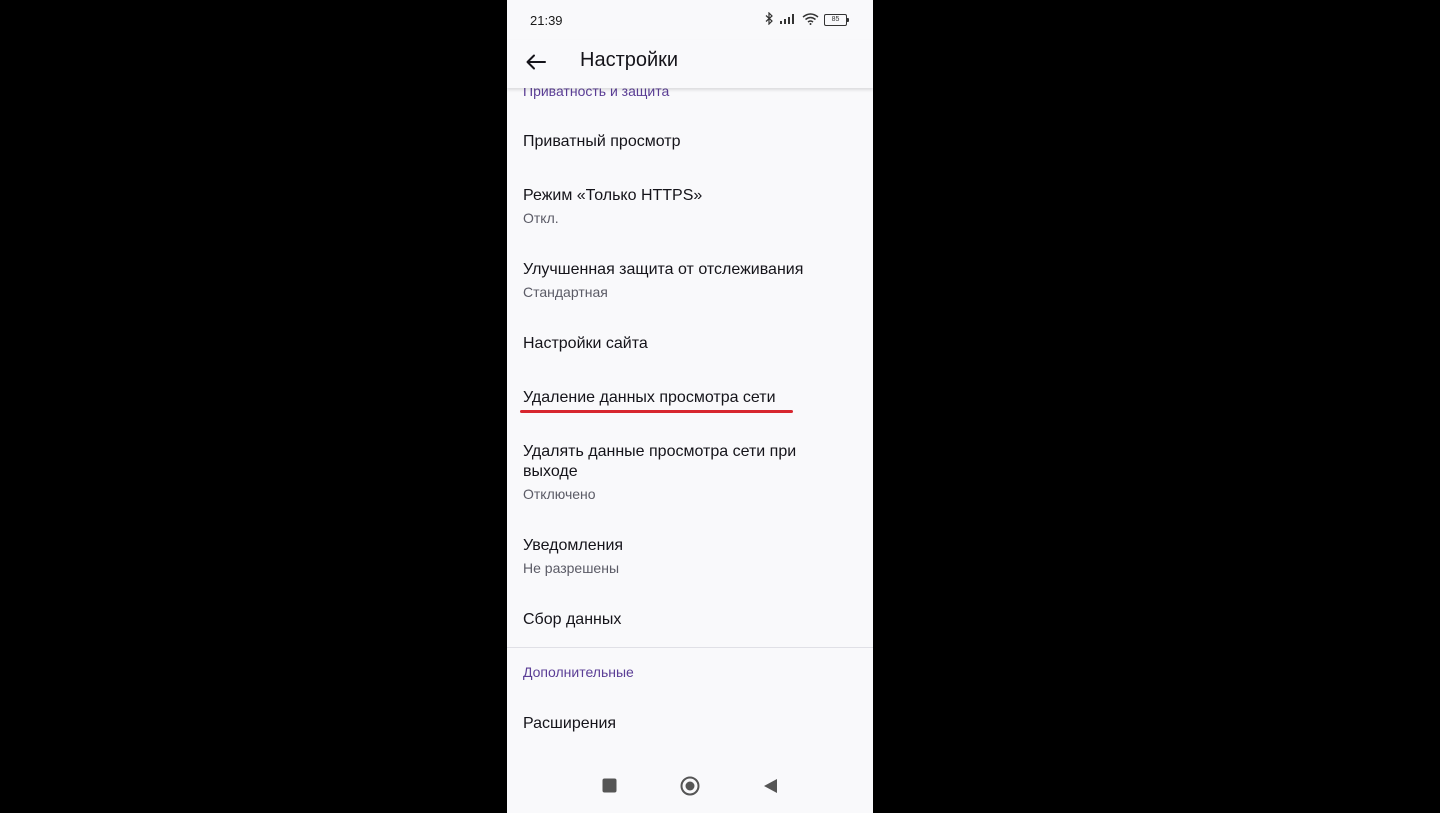 Image resolution: width=1440 pixels, height=813 pixels. Describe the element at coordinates (570, 723) in the screenshot. I see `setting-title: Расширения` at that location.